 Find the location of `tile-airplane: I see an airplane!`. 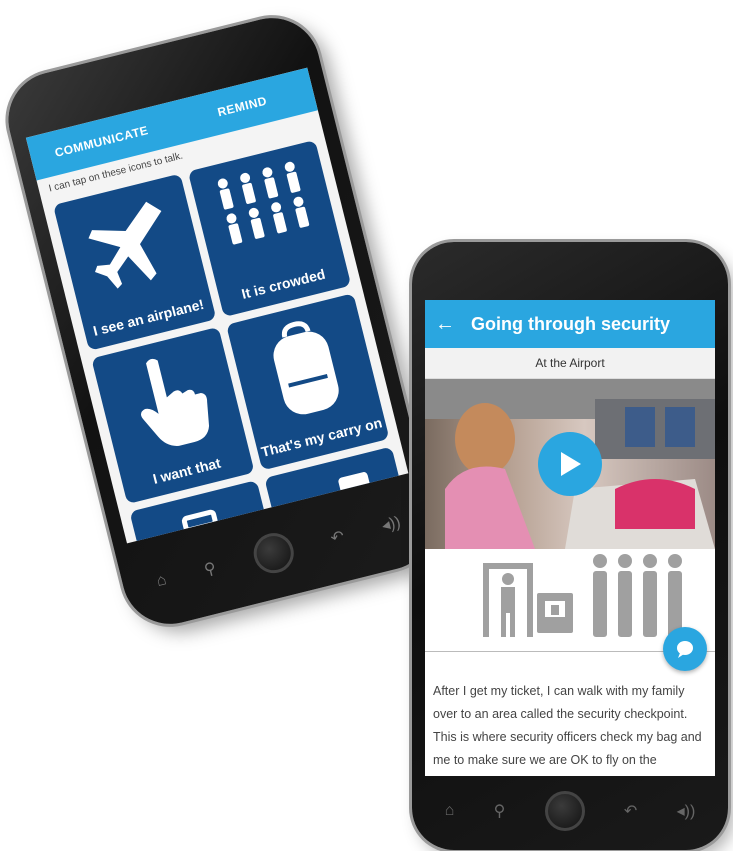

tile-airplane: I see an airplane! is located at coordinates (134, 262).